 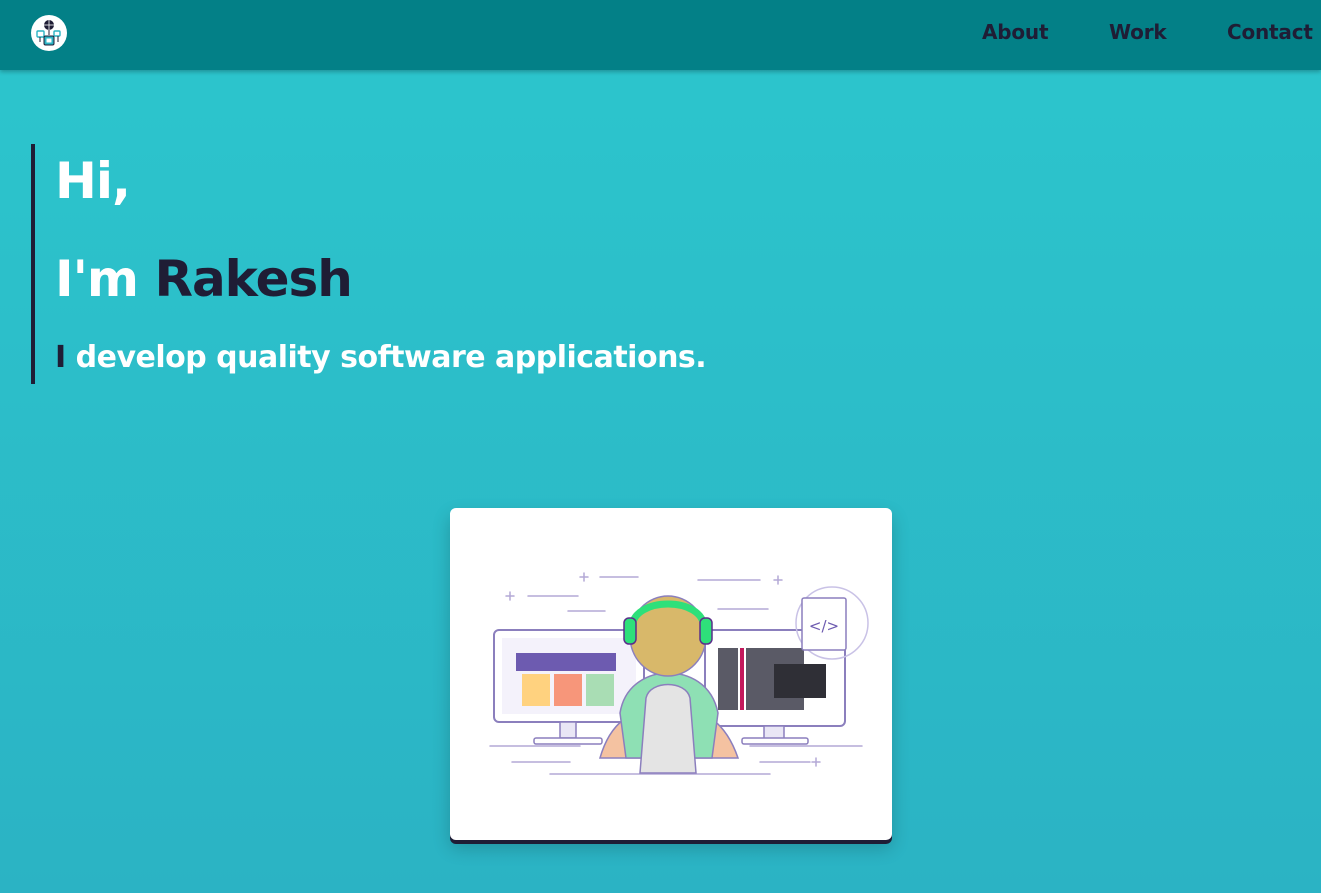 What do you see at coordinates (93, 181) in the screenshot?
I see `hero-greeting: Hi,` at bounding box center [93, 181].